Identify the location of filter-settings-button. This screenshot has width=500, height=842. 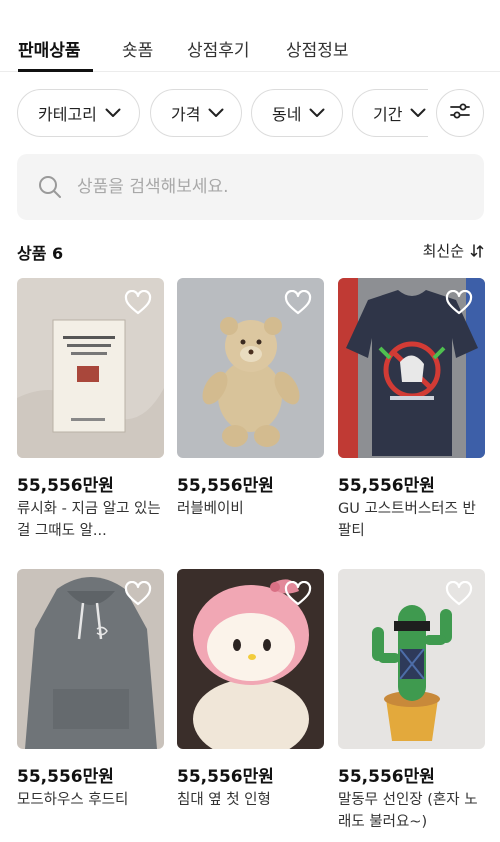
(460, 113).